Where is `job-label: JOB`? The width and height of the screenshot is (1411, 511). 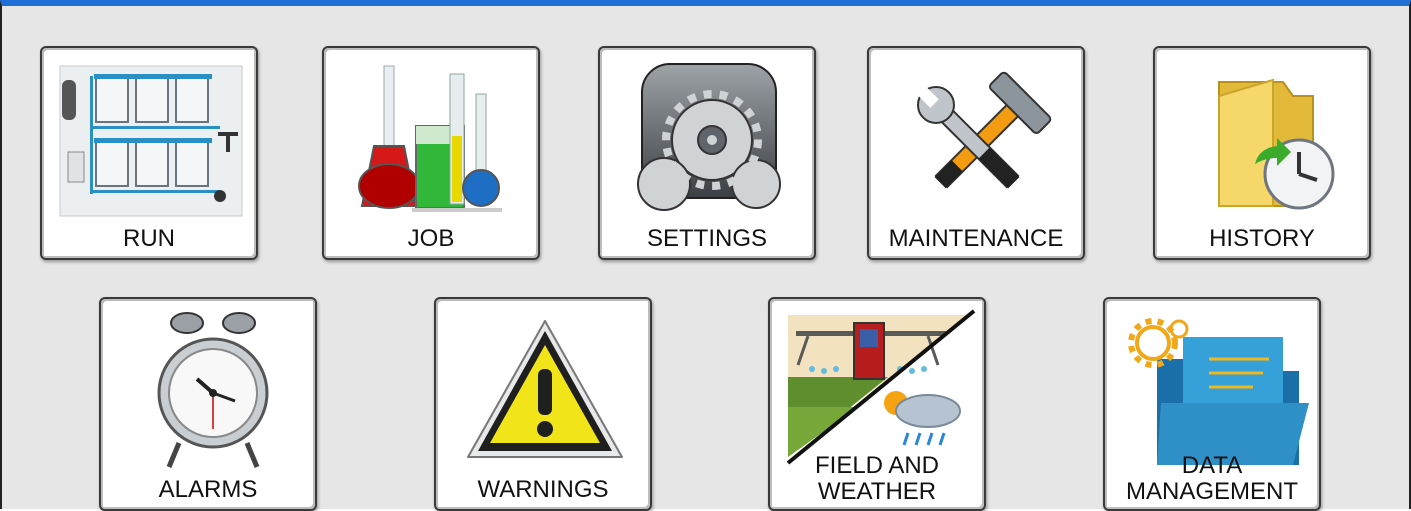 job-label: JOB is located at coordinates (431, 238).